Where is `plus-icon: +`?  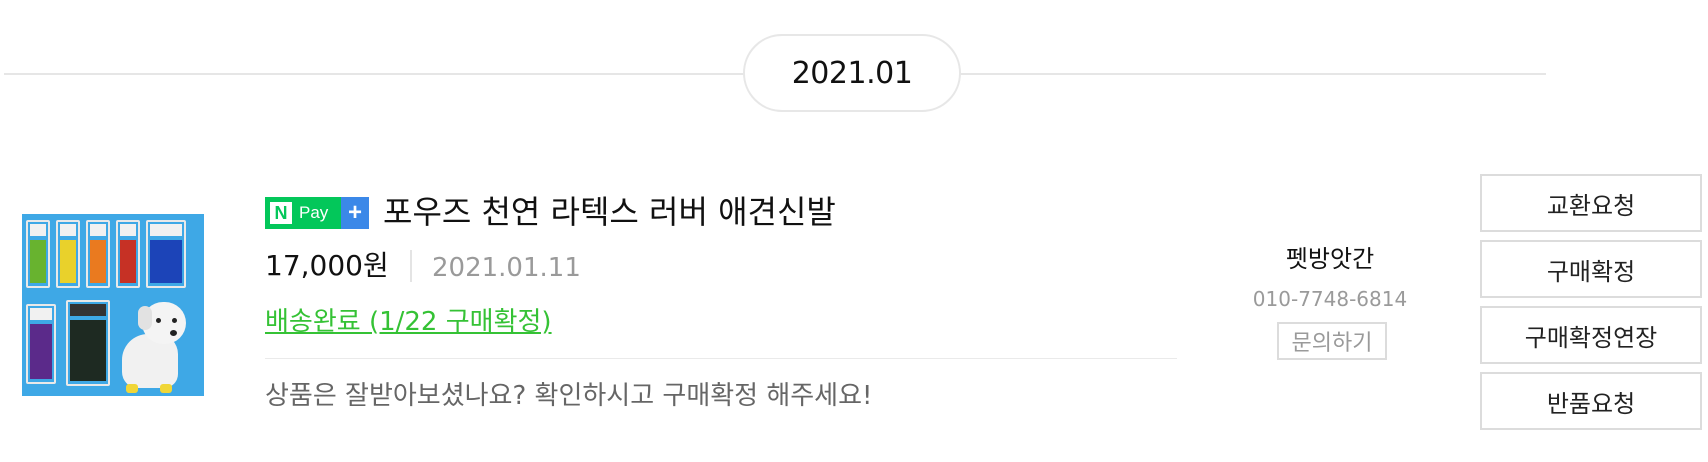
plus-icon: + is located at coordinates (355, 213).